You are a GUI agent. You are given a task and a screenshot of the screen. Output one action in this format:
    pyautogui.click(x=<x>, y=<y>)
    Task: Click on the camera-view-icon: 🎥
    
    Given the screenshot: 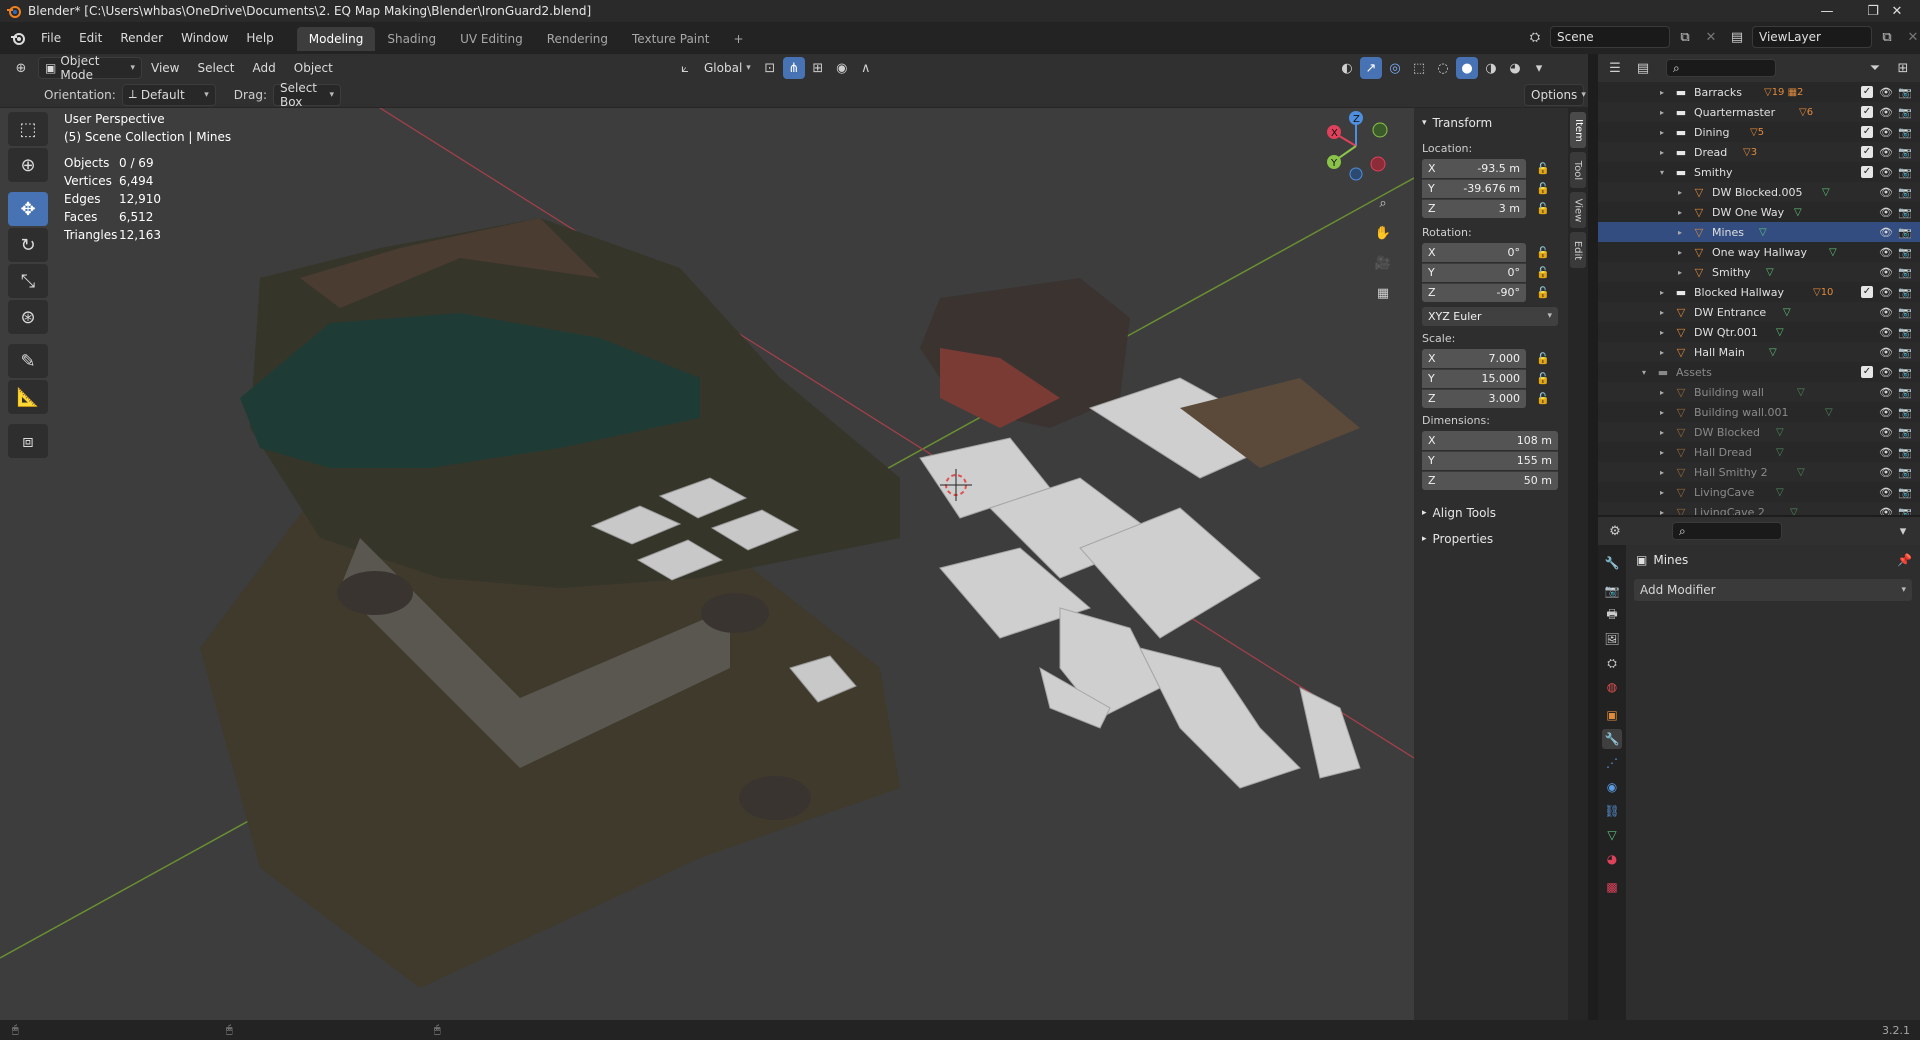 What is the action you would take?
    pyautogui.click(x=1383, y=263)
    